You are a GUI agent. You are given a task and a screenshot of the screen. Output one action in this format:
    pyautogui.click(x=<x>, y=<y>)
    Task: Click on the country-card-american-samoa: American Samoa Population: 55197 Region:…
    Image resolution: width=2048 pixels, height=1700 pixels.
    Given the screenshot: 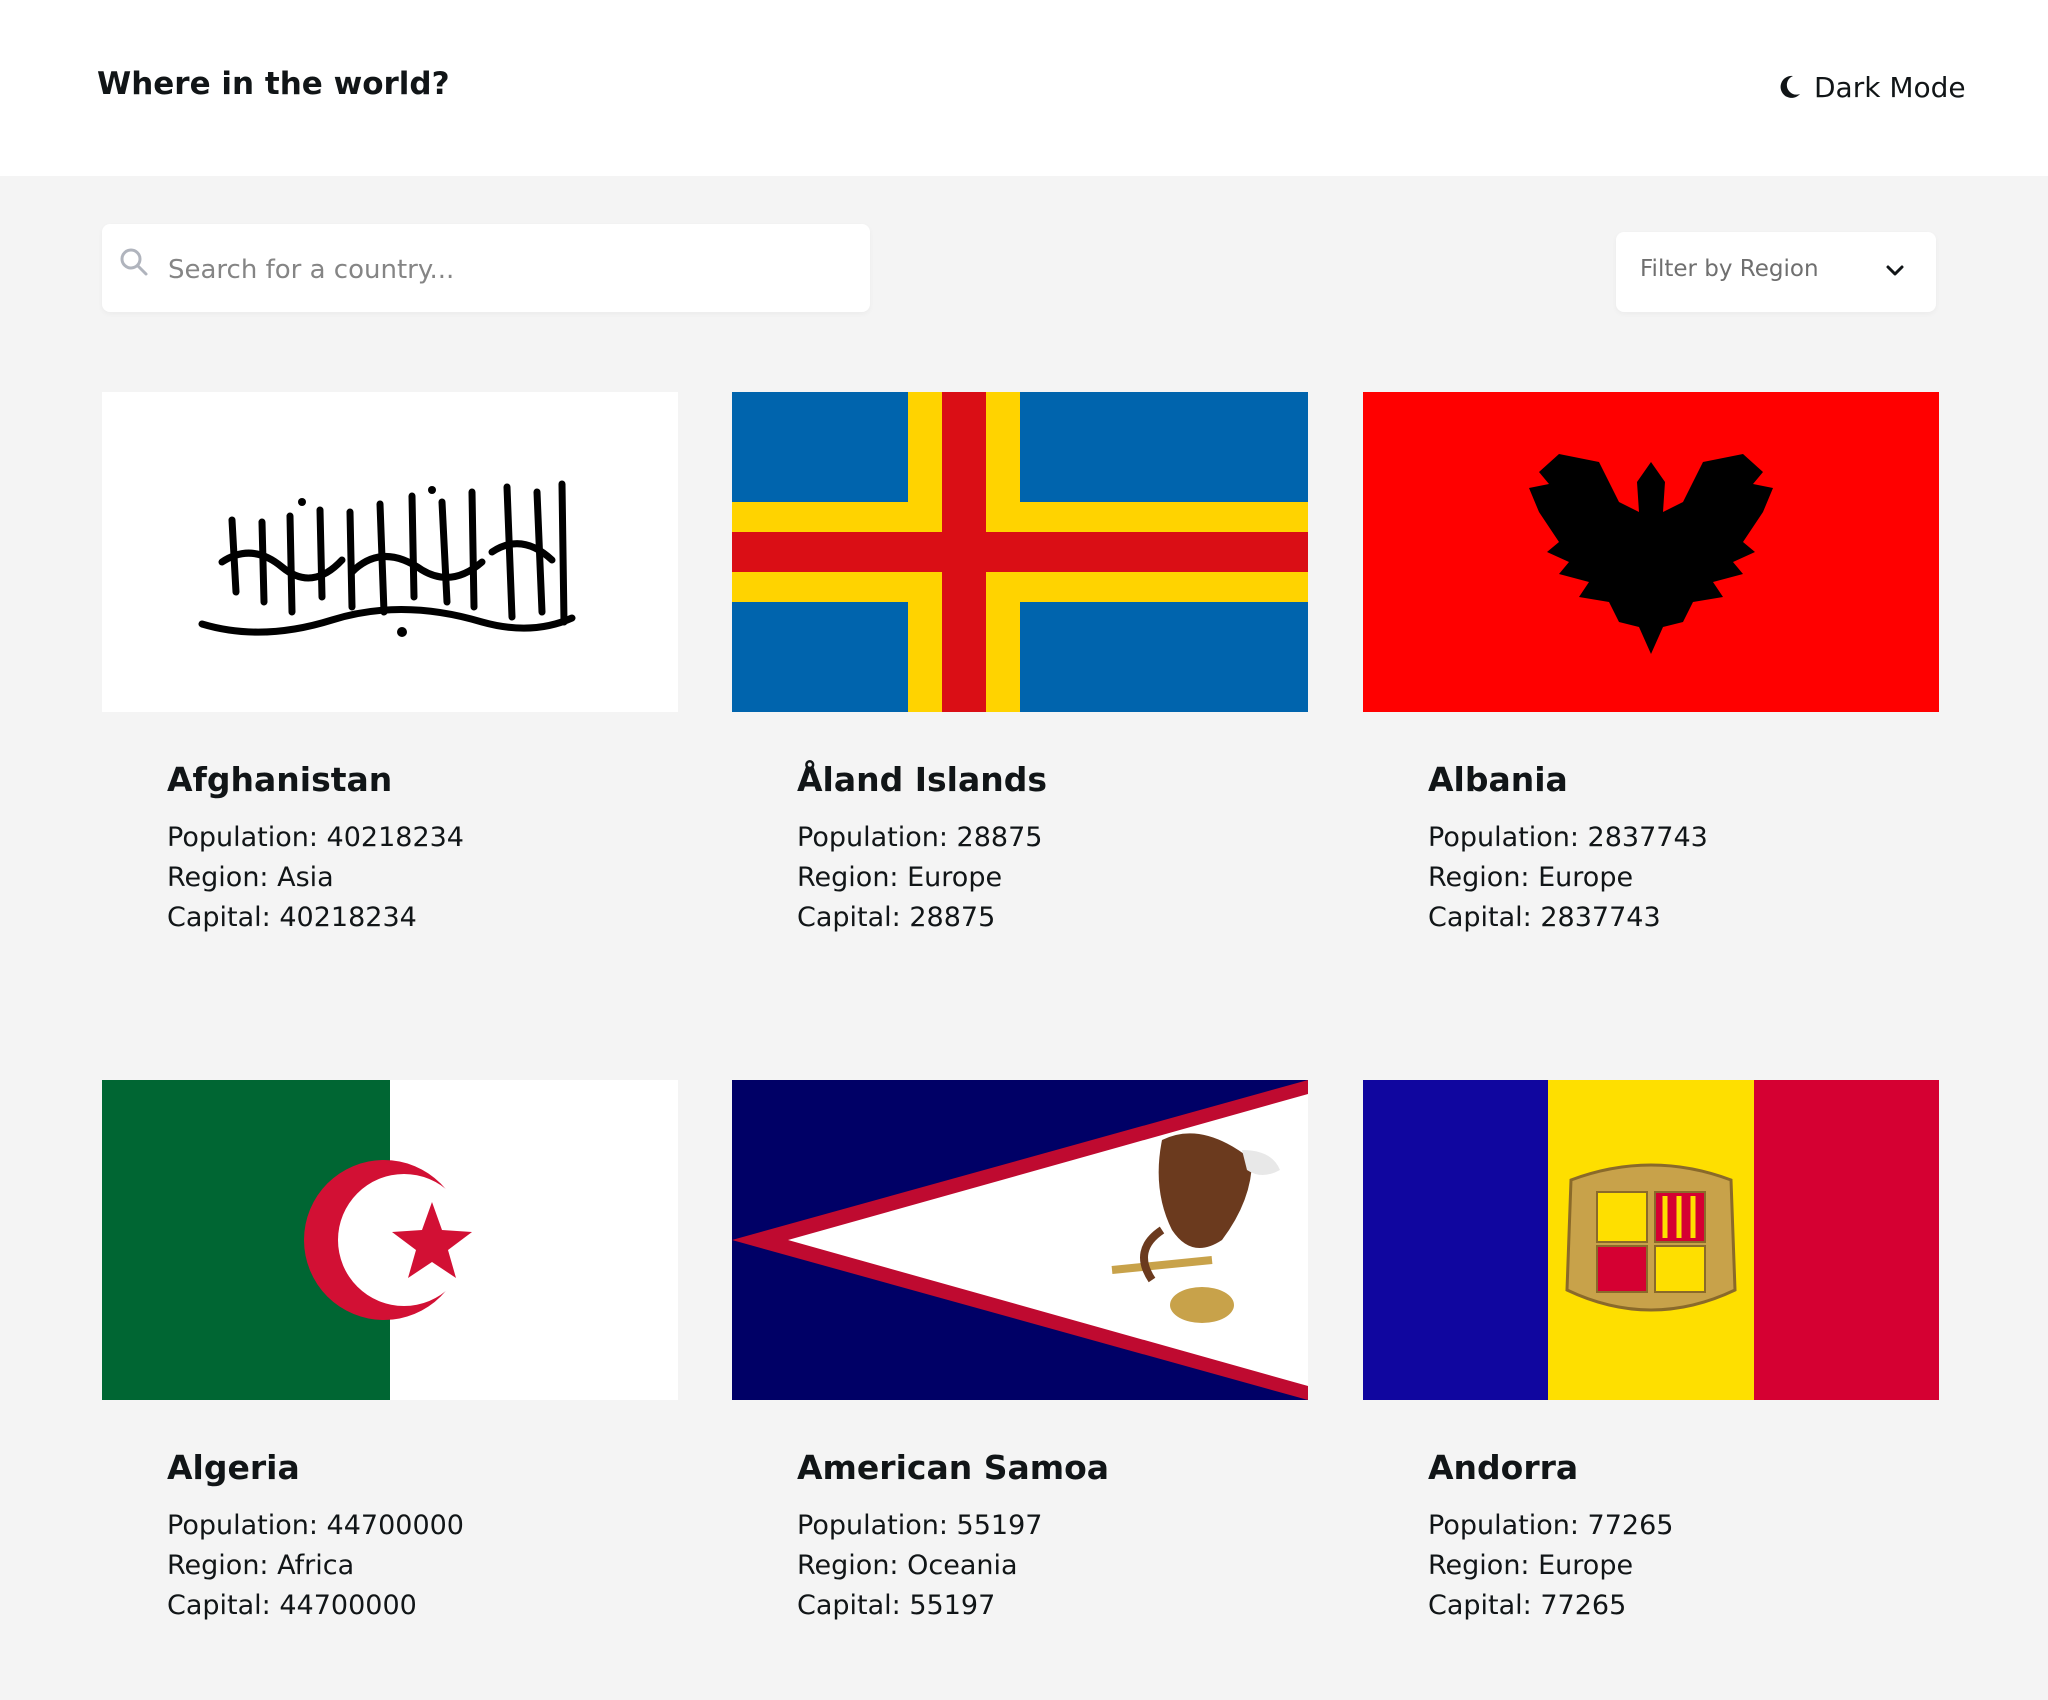 What is the action you would take?
    pyautogui.click(x=1020, y=1390)
    